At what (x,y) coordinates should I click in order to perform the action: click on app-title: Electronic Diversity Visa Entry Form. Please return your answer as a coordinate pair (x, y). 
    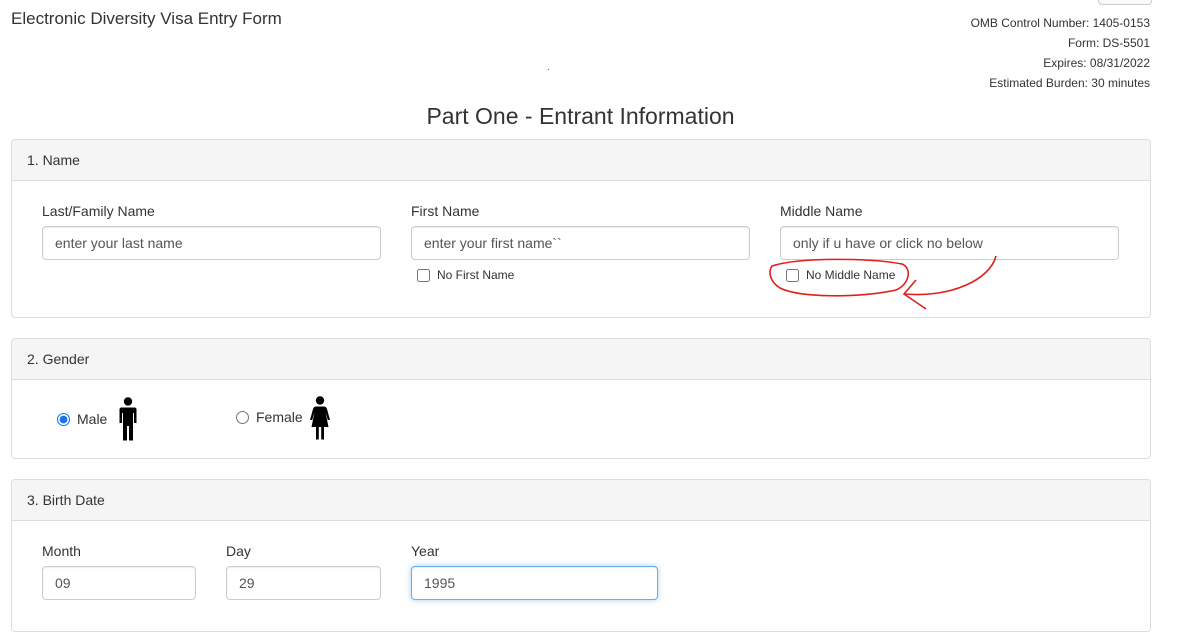
    Looking at the image, I should click on (146, 18).